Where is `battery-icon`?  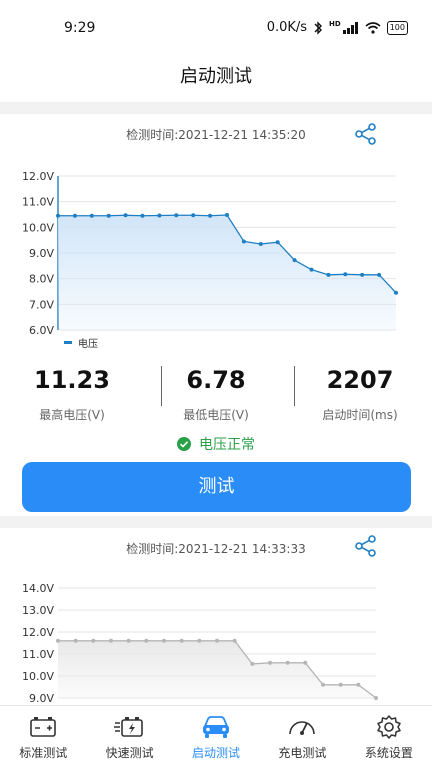 battery-icon is located at coordinates (43, 727).